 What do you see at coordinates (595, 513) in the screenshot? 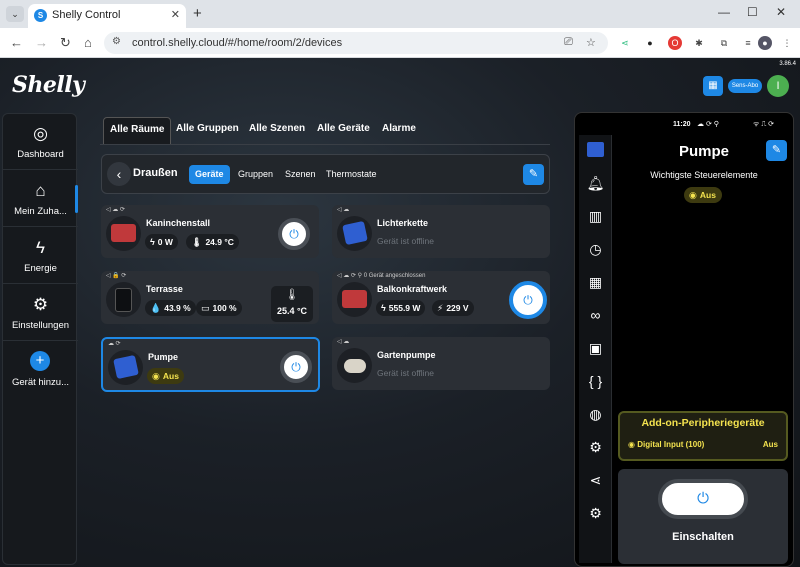
I see `gear-icon: ⚙` at bounding box center [595, 513].